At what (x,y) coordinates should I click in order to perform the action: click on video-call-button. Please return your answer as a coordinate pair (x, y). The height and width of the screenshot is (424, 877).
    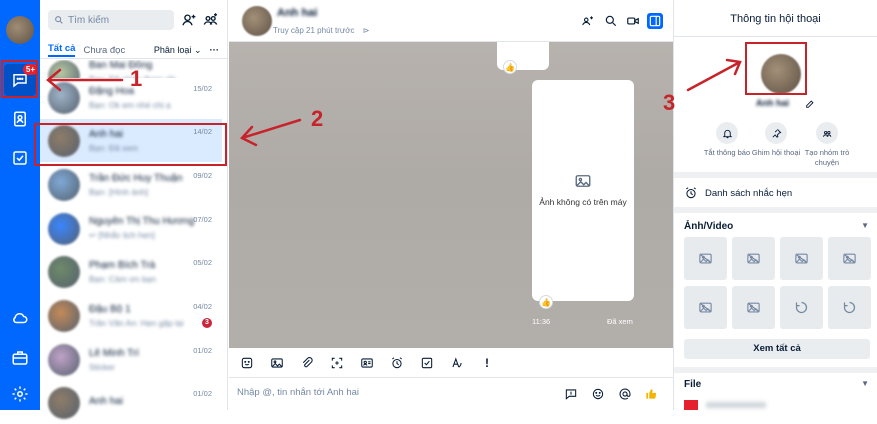
    Looking at the image, I should click on (633, 21).